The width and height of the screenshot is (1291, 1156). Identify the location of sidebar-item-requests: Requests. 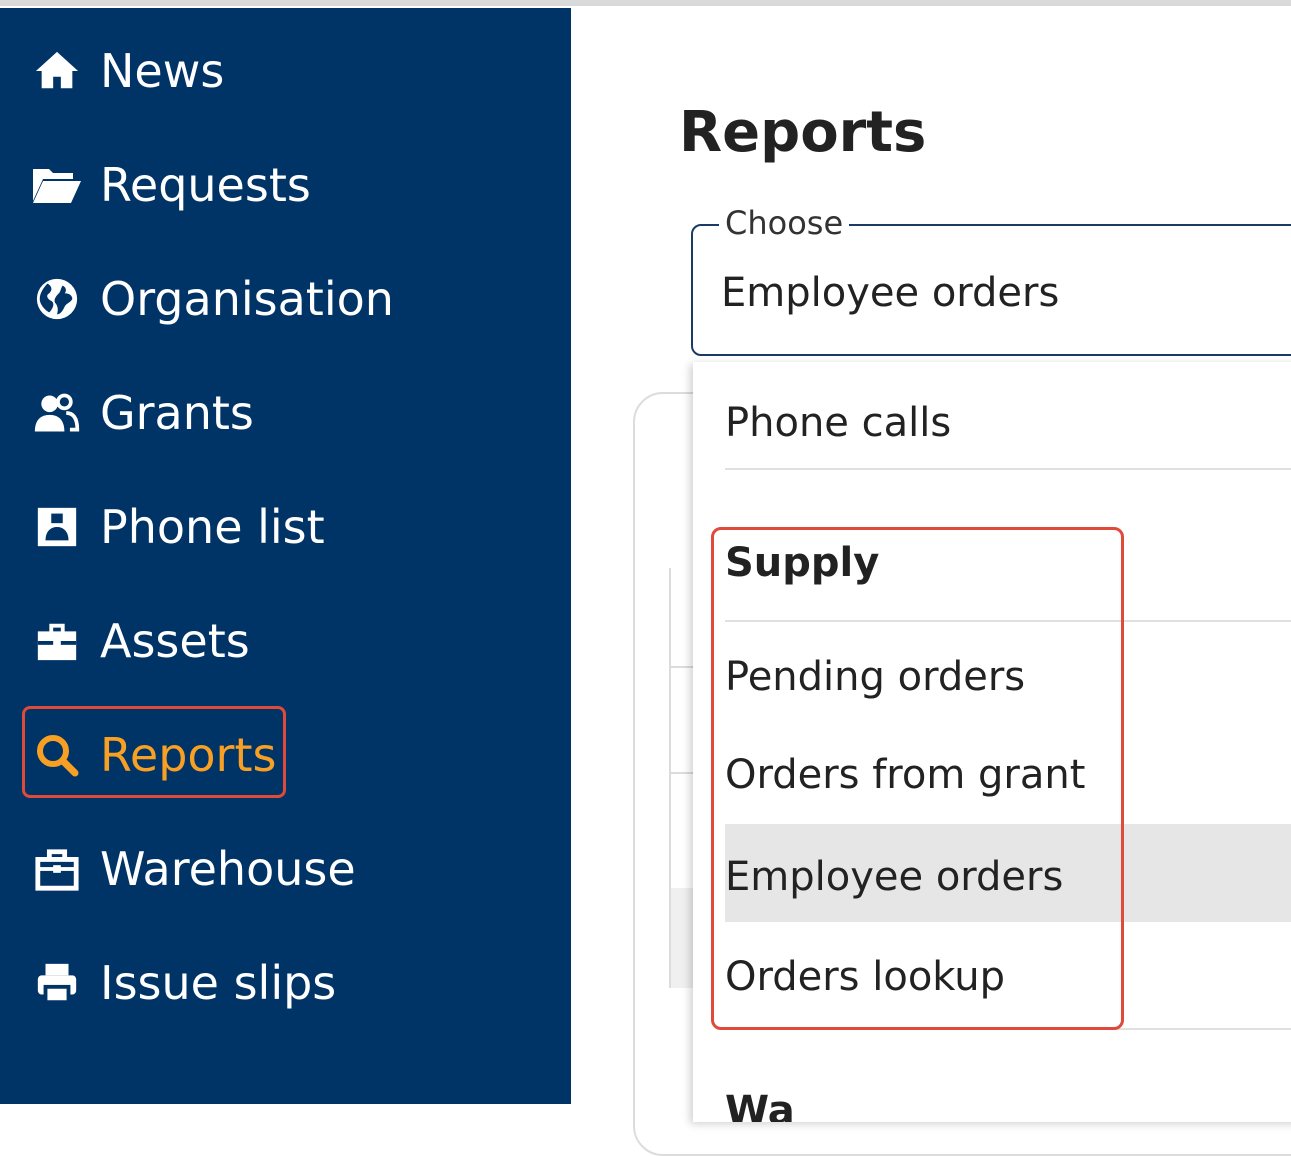
(170, 185).